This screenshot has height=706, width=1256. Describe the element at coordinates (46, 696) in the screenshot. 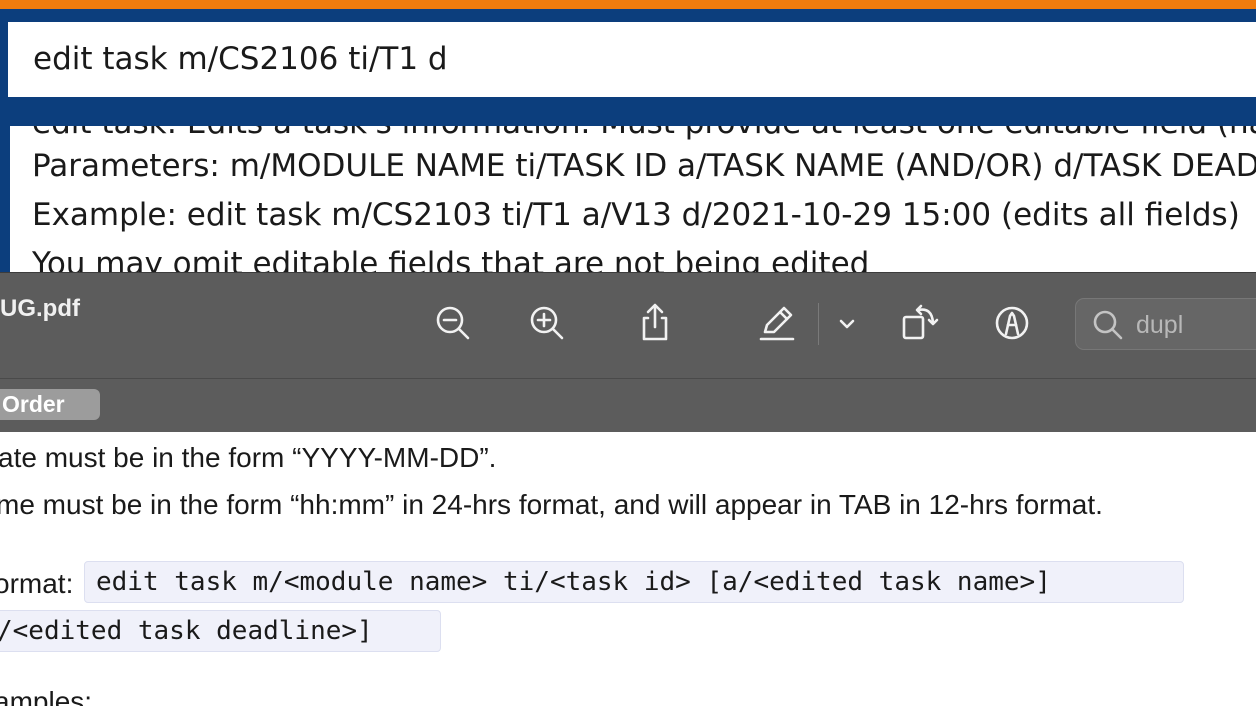

I see `examples-heading: amples:` at that location.